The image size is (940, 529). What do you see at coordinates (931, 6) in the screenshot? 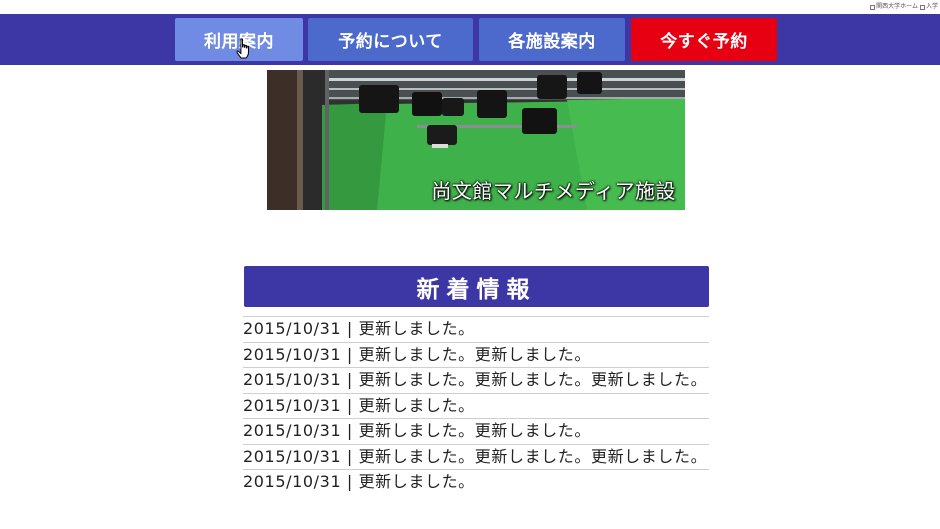
I see `top-link-admission-label: 入学` at bounding box center [931, 6].